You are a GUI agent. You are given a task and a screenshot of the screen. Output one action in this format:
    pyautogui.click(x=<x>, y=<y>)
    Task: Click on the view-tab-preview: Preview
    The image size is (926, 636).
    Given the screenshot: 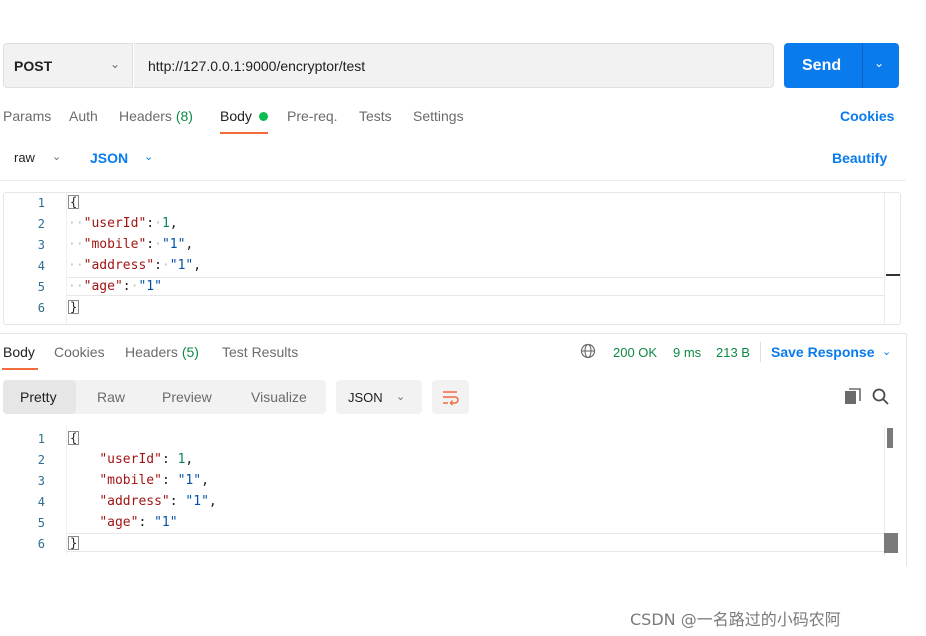 What is the action you would take?
    pyautogui.click(x=187, y=397)
    